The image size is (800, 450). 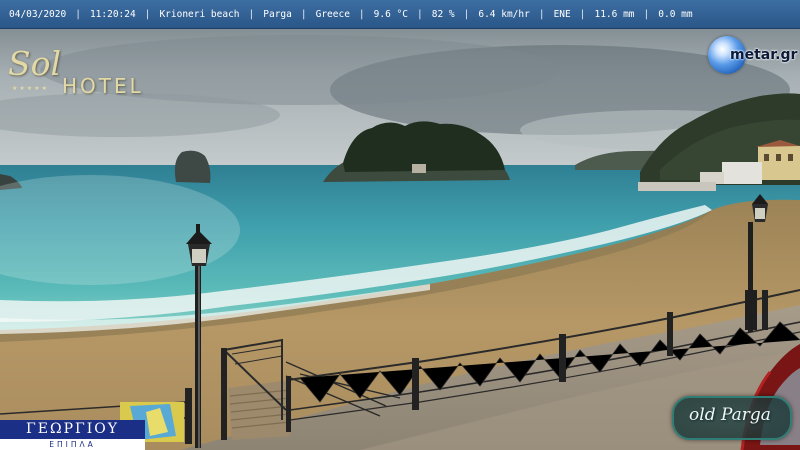 I want to click on georgiou-logo: ΓΕΩΡΓΙΟΥ ΕΠΙΠΛΑ, so click(x=72, y=435).